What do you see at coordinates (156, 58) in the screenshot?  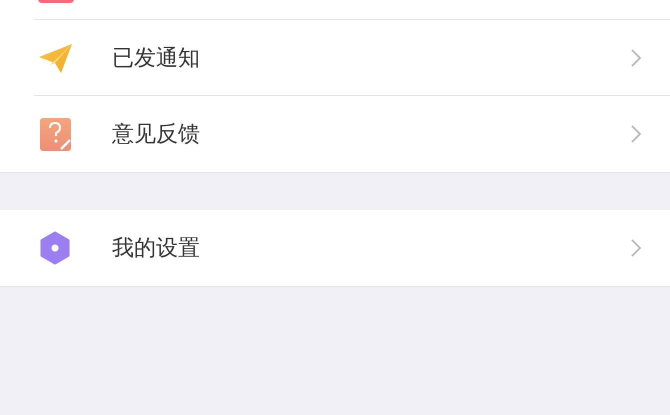 I see `menu-label: 已发通知` at bounding box center [156, 58].